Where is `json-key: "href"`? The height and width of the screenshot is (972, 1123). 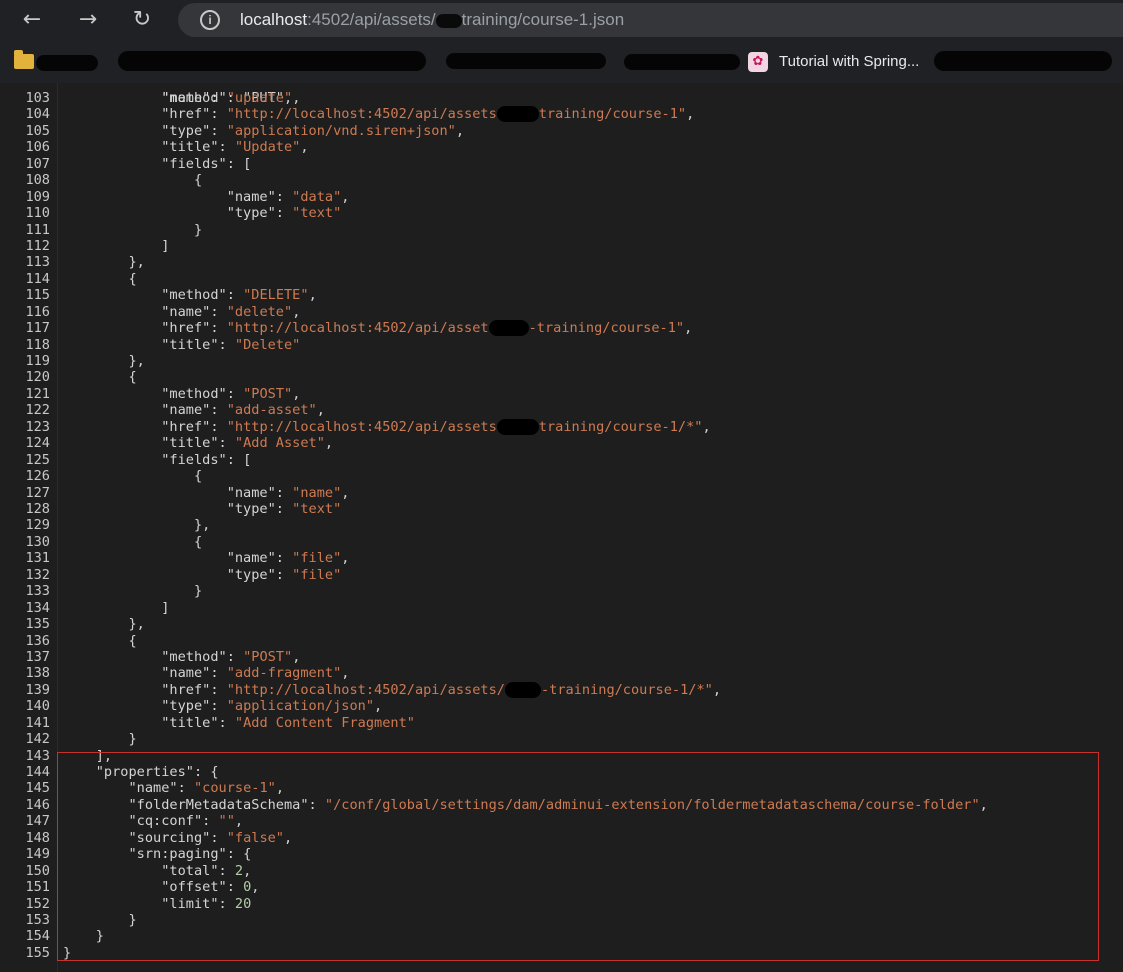 json-key: "href" is located at coordinates (186, 328).